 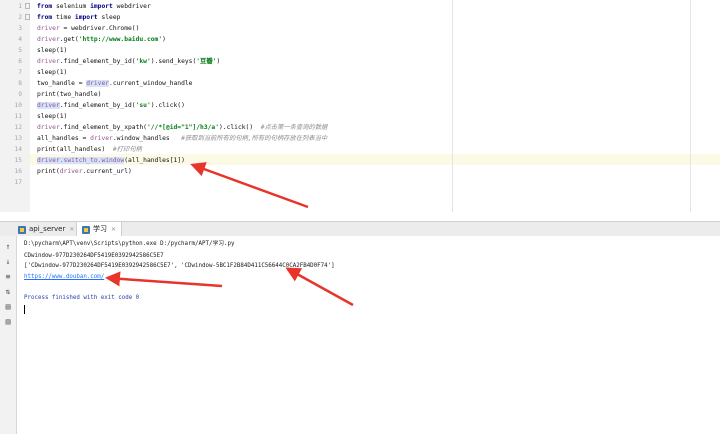 I want to click on tab-label: api_server, so click(x=47, y=229).